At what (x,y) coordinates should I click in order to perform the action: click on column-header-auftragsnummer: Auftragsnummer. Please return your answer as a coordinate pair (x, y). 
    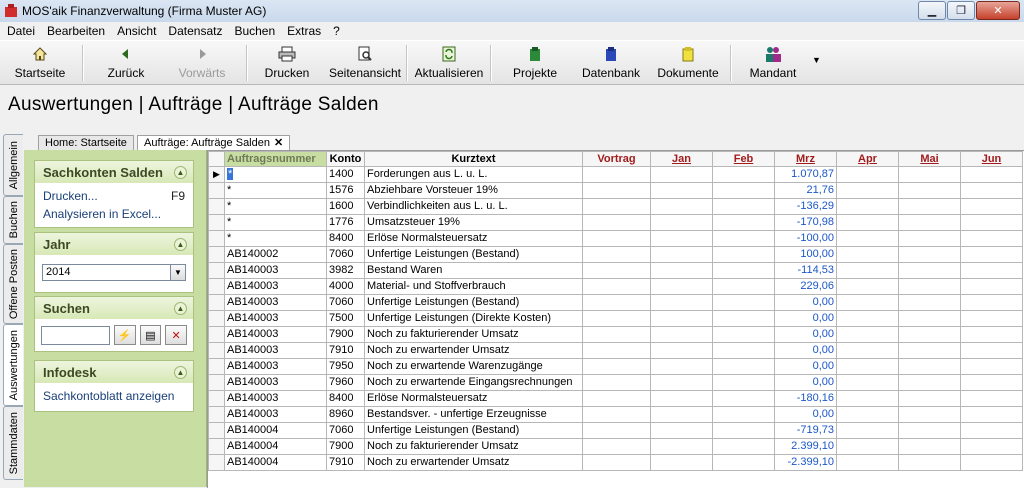
    Looking at the image, I should click on (275, 159).